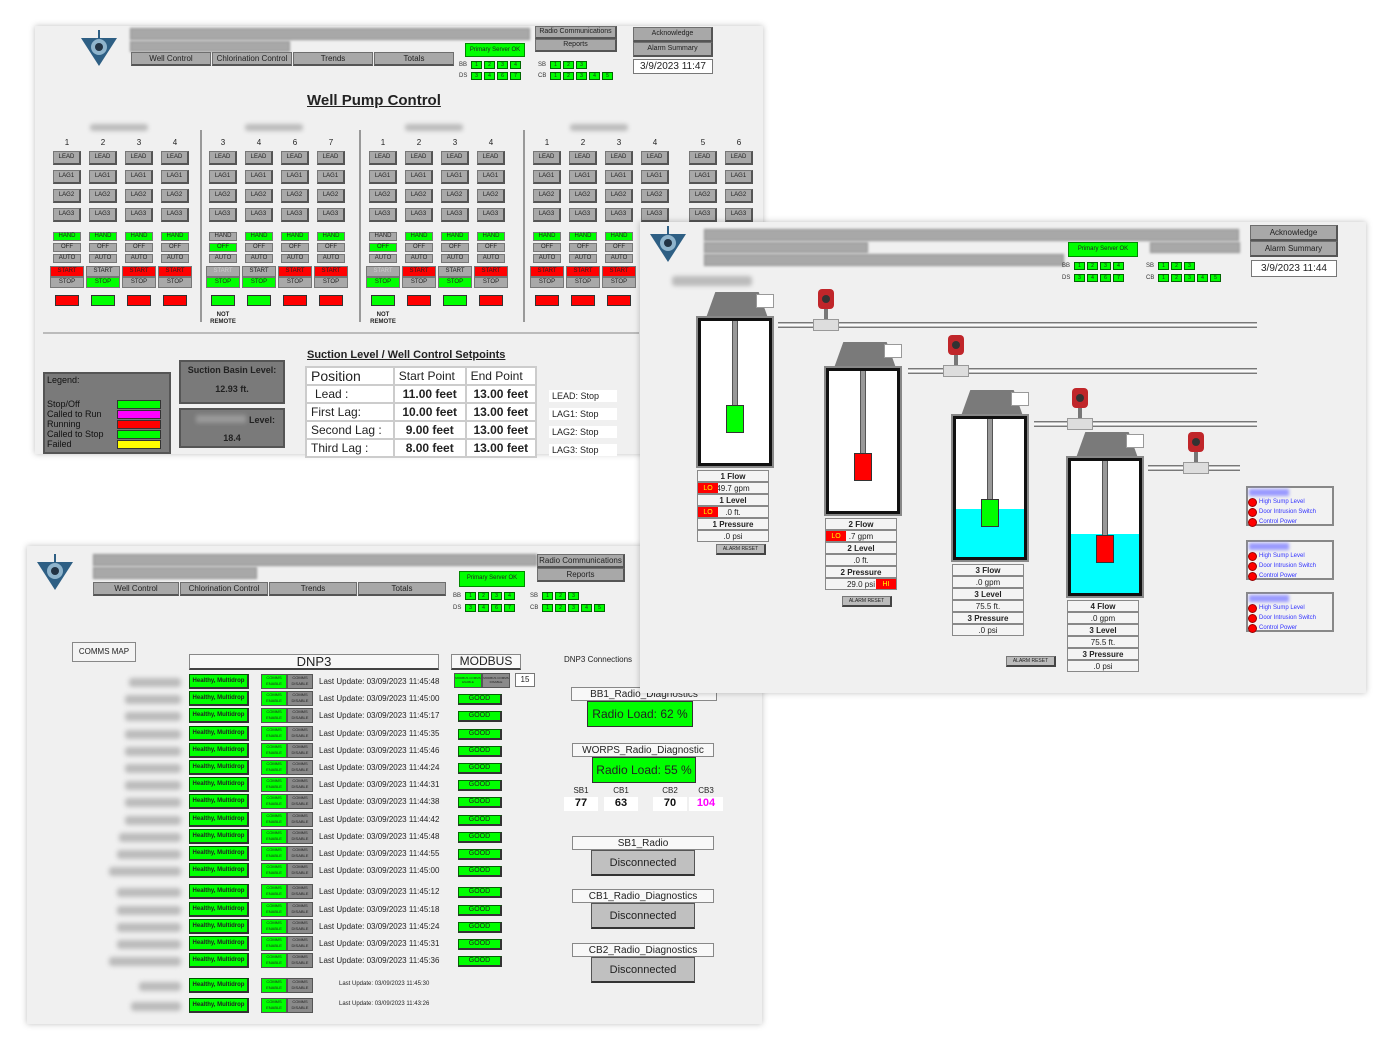 This screenshot has height=1044, width=1398. I want to click on tab-well-control: Well Control, so click(171, 59).